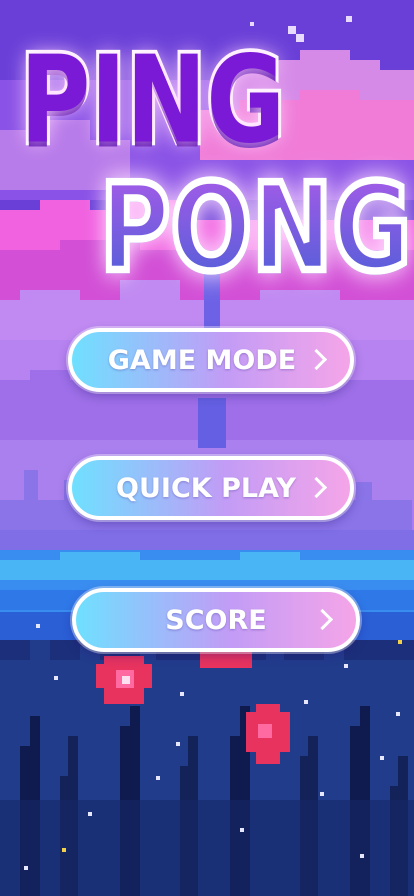 The image size is (414, 896). I want to click on title-line-2: PONG, so click(255, 228).